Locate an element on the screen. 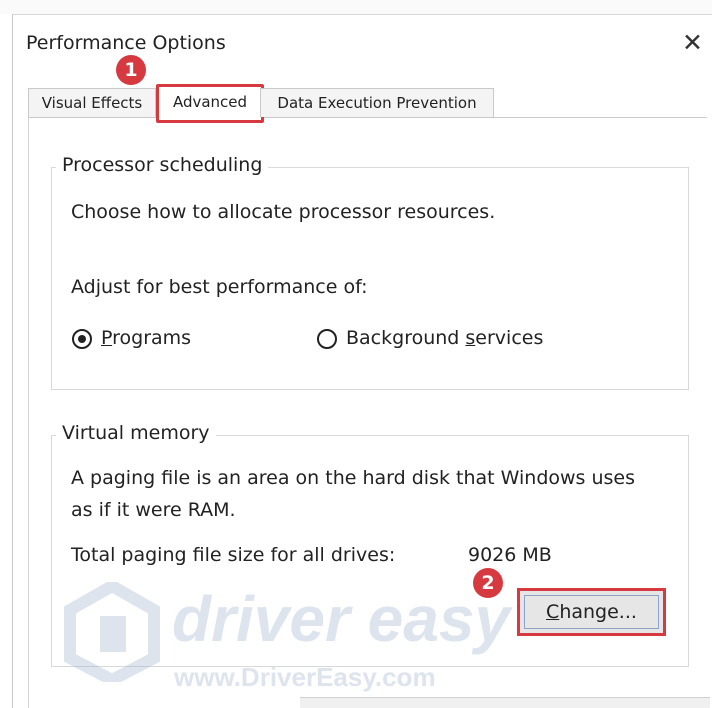 Image resolution: width=712 pixels, height=708 pixels. driver-easy-watermark: driver easy www.DriverEasy.com is located at coordinates (286, 635).